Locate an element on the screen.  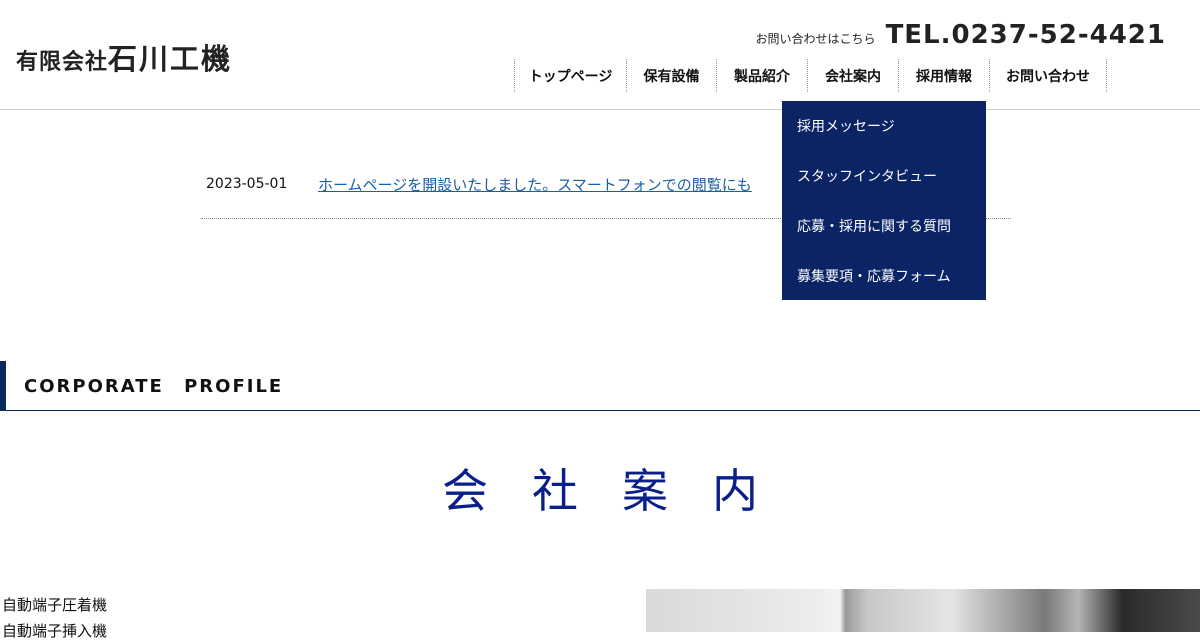
main-nav: トップページ 保有設備 製品紹介 会社案内 採用情報 お問い合わせ is located at coordinates (810, 75).